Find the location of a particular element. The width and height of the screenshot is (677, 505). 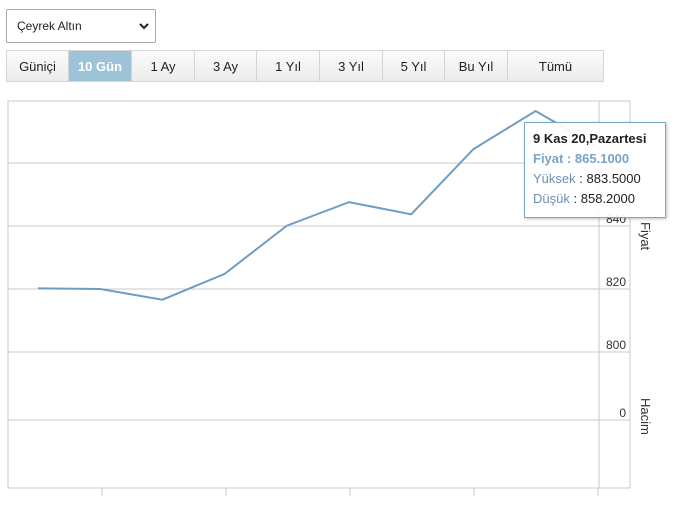

tooltip-price-value: 865.1000 is located at coordinates (602, 158).